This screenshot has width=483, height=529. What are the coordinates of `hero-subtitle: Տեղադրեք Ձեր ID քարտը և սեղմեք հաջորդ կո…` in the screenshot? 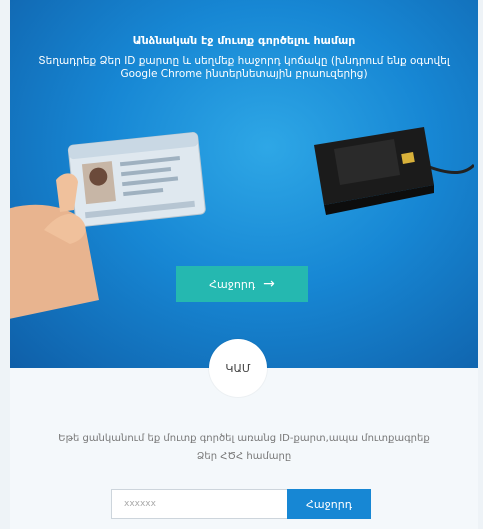 It's located at (244, 67).